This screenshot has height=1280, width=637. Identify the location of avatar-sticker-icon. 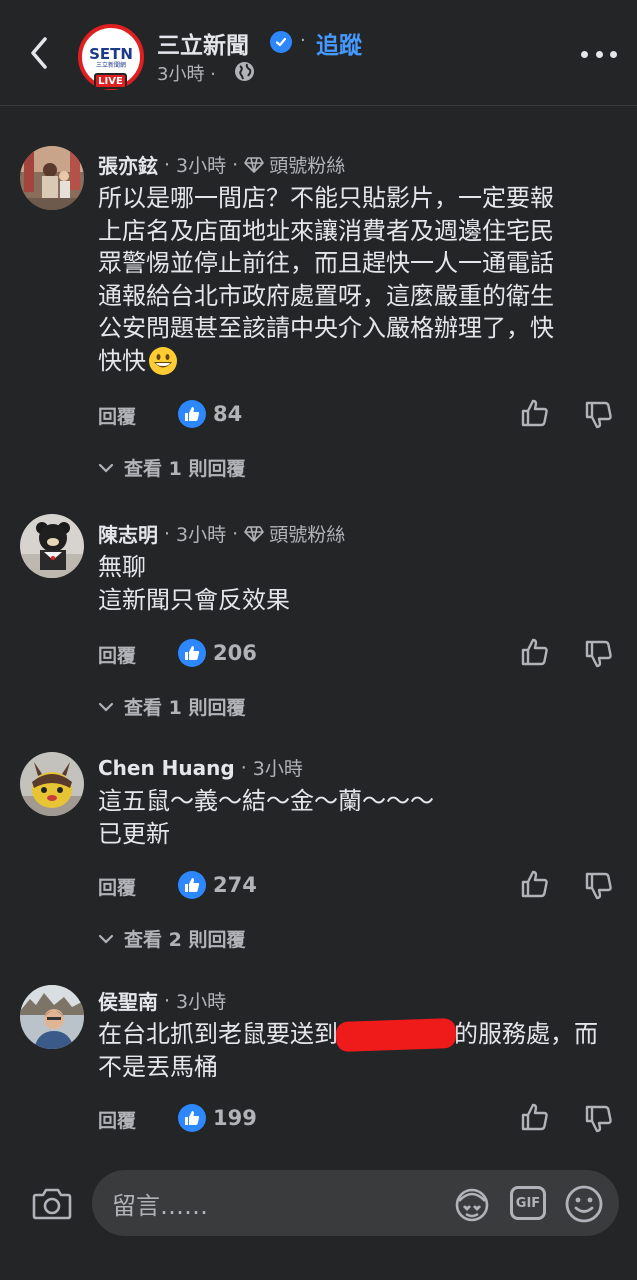
(472, 1204).